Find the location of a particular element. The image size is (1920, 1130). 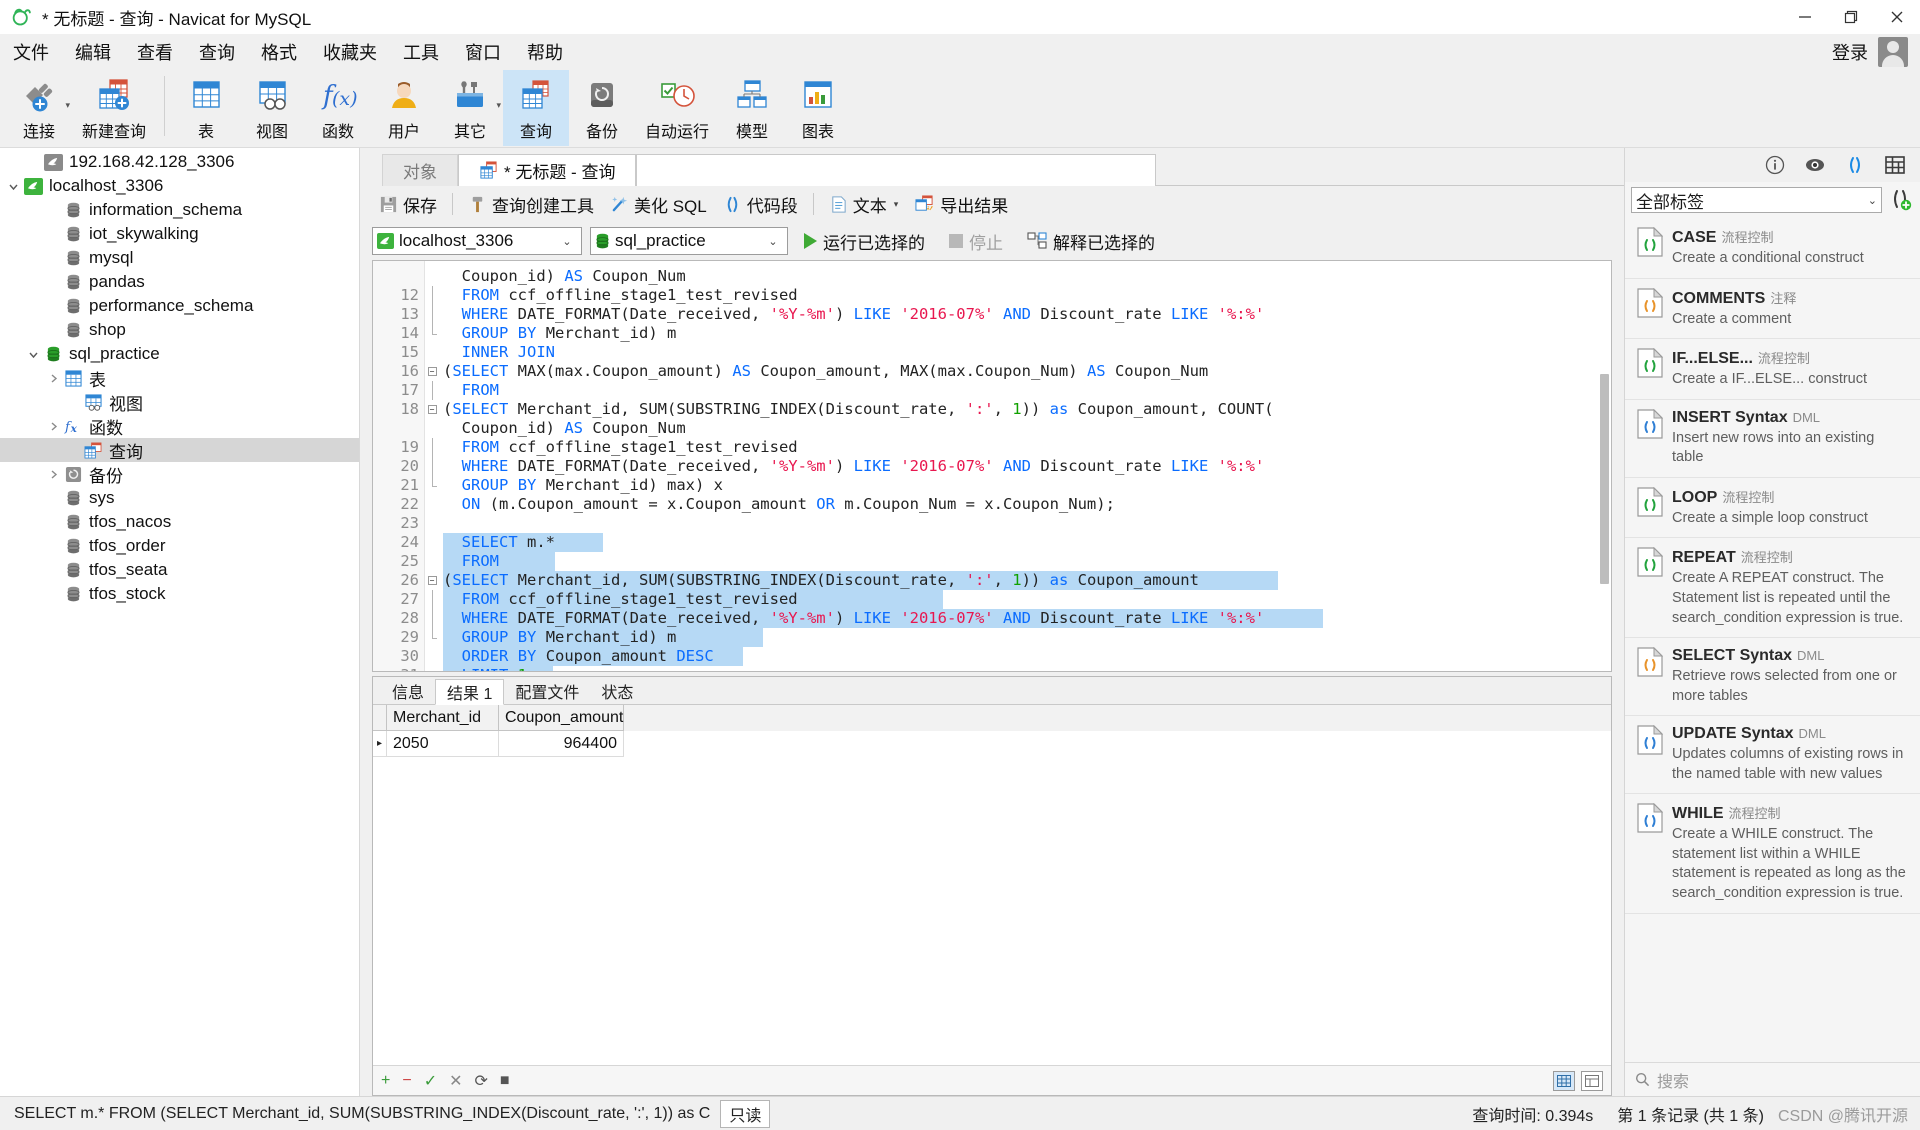

table-cell: 964400 is located at coordinates (561, 744).